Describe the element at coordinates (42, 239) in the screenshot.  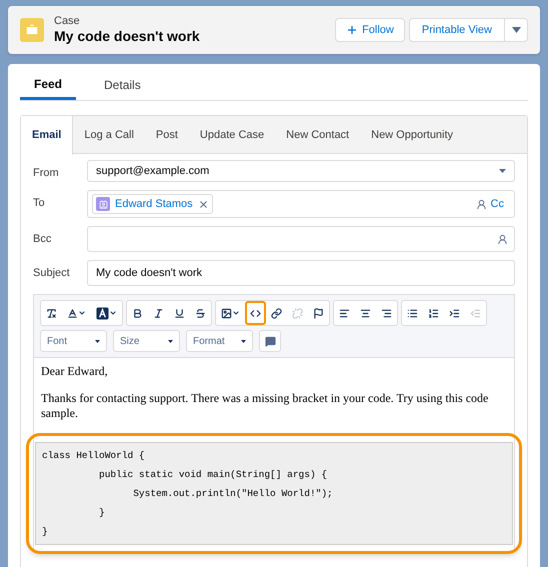
I see `field-label: Bcc` at that location.